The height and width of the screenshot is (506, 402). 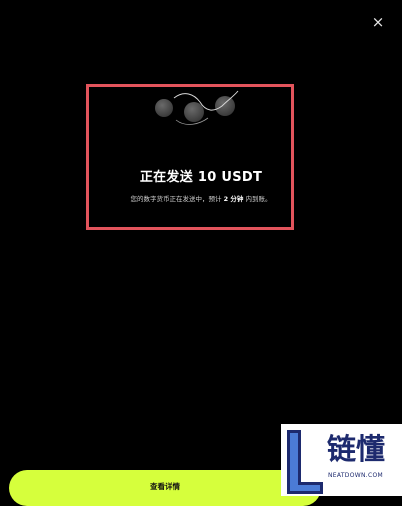 I want to click on subtitle-time: 2 分钟, so click(x=233, y=199).